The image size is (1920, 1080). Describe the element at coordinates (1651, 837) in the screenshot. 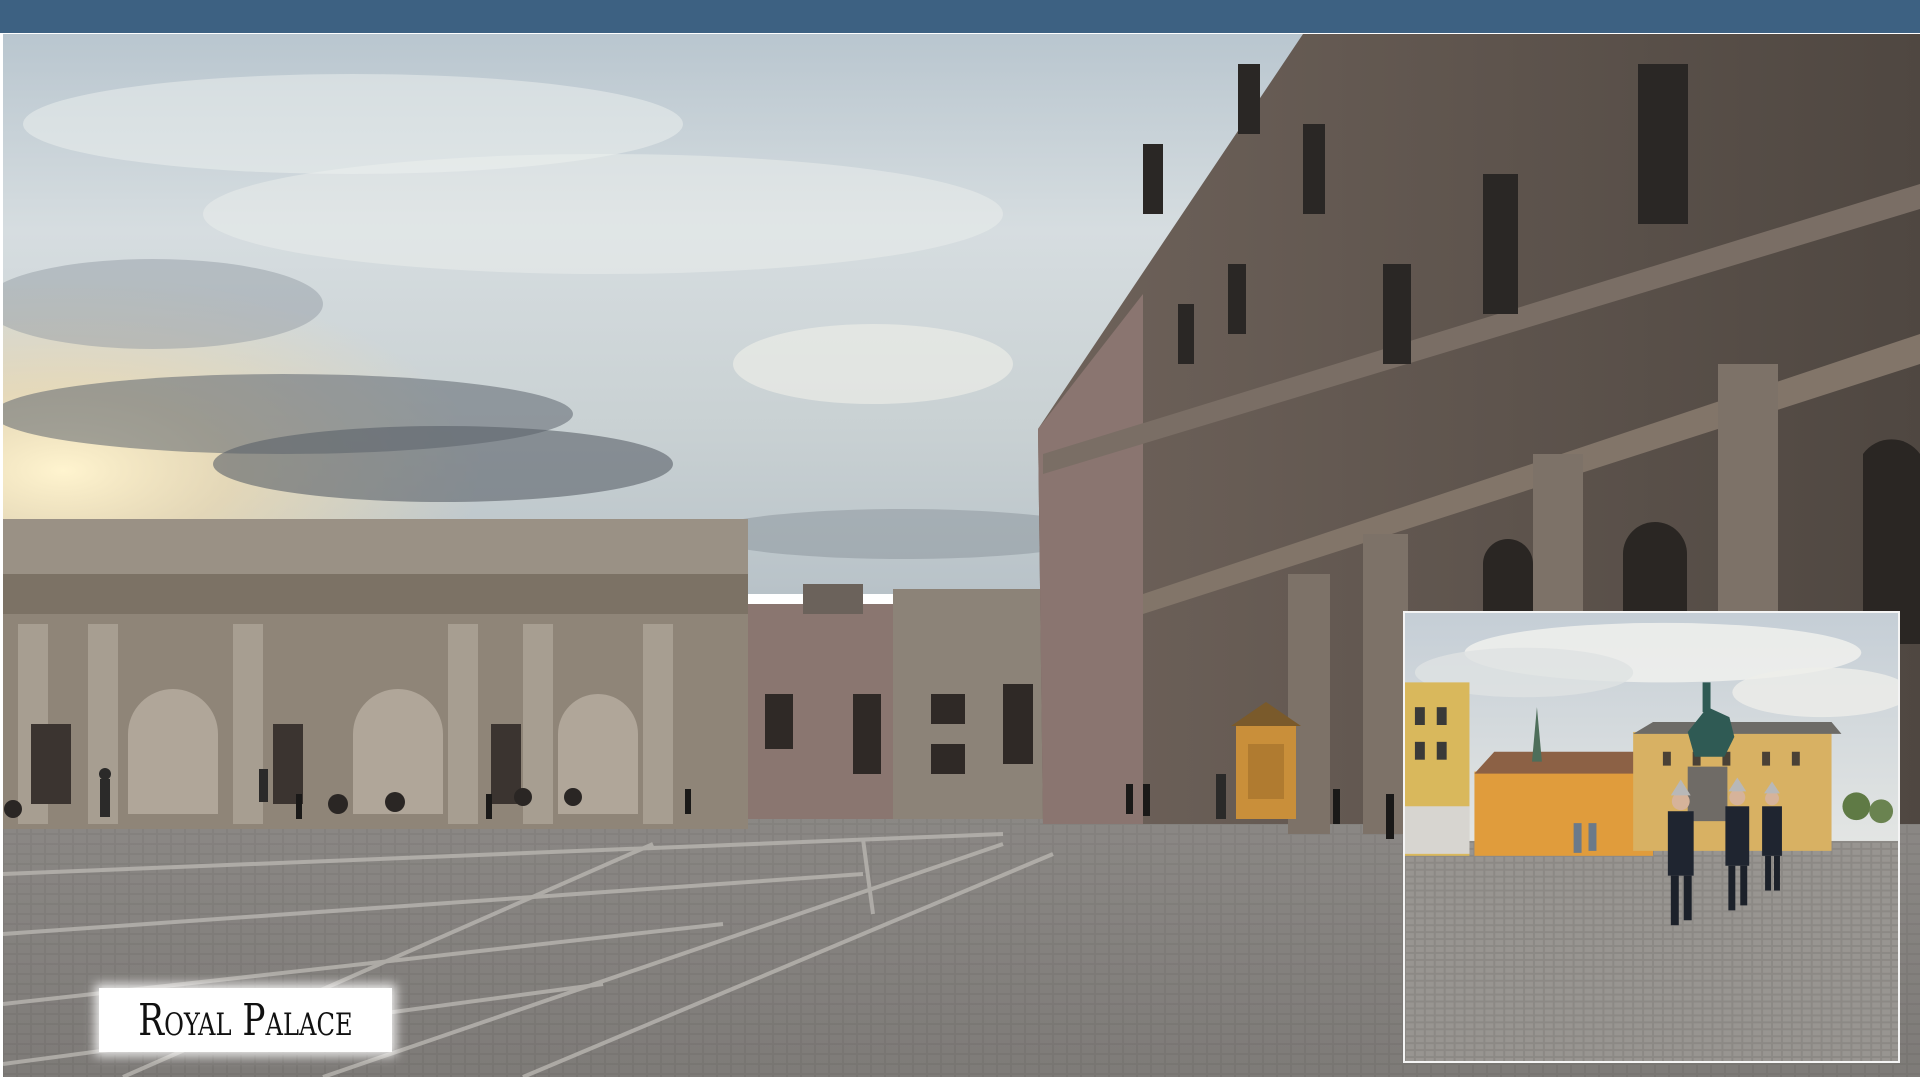

I see `guard-parade-photo` at that location.